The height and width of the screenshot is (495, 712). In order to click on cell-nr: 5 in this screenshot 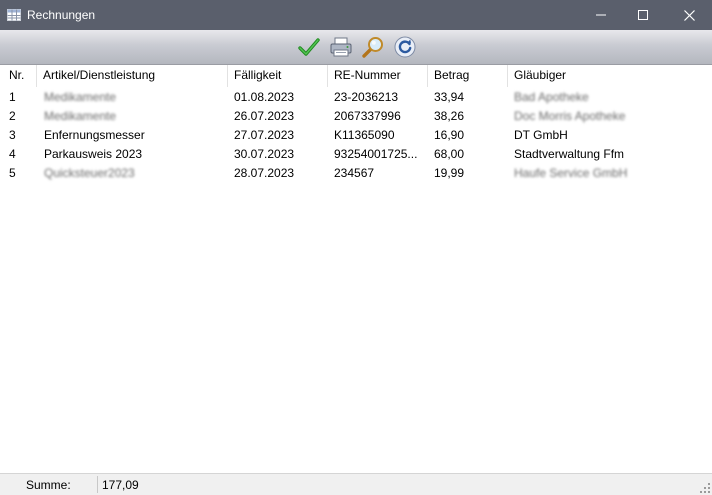, I will do `click(12, 173)`.